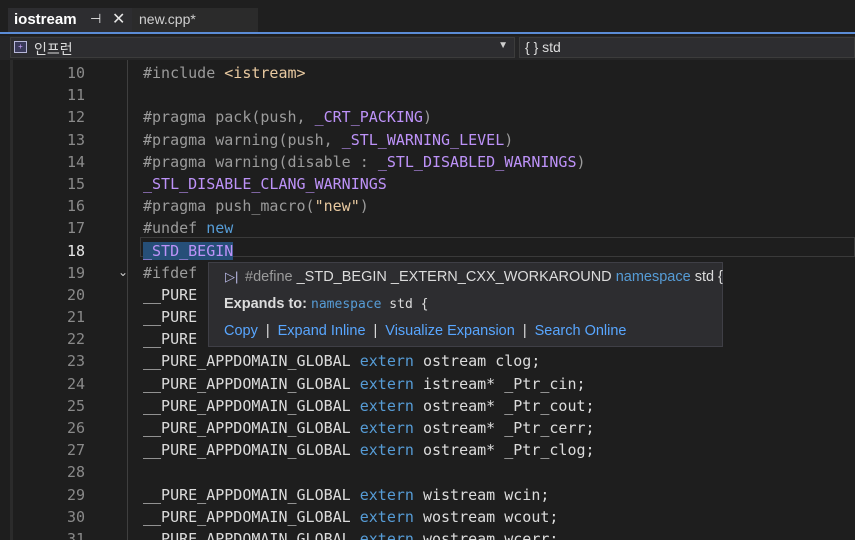  Describe the element at coordinates (450, 331) in the screenshot. I see `visualize-expansion-link: Visualize Expansion` at that location.